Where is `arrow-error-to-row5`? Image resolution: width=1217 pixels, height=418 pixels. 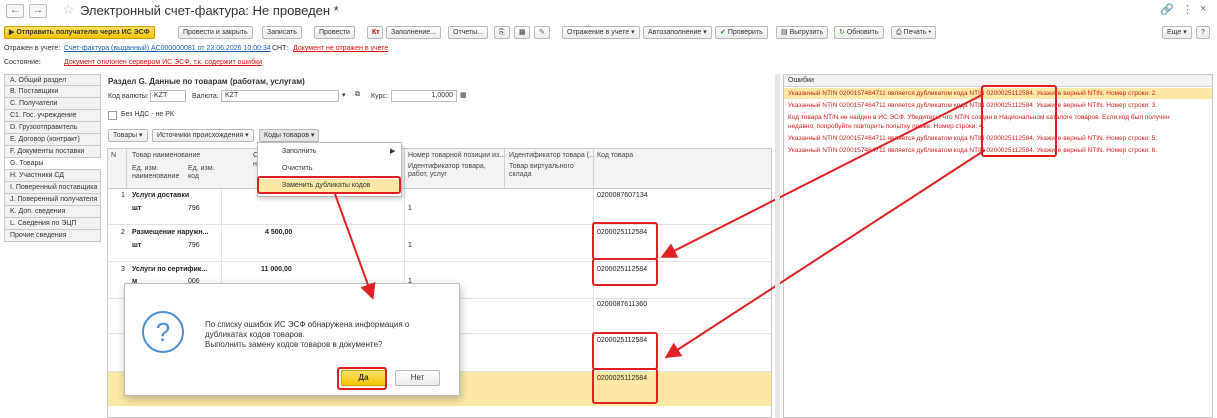
arrow-error-to-row5 is located at coordinates (825, 254).